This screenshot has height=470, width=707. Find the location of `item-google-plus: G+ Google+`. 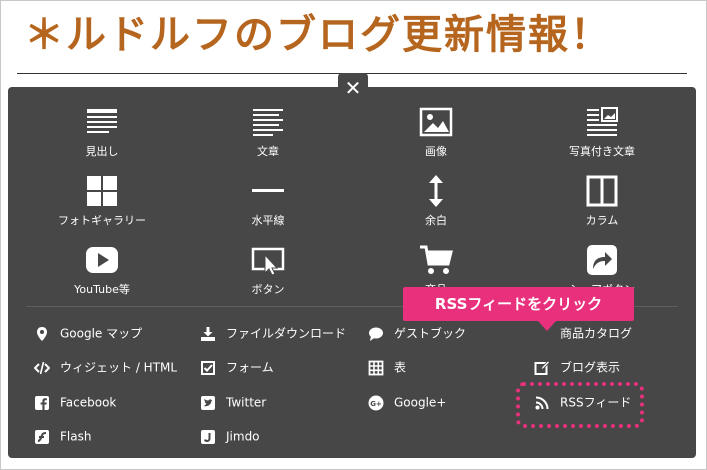

item-google-plus: G+ Google+ is located at coordinates (407, 402).